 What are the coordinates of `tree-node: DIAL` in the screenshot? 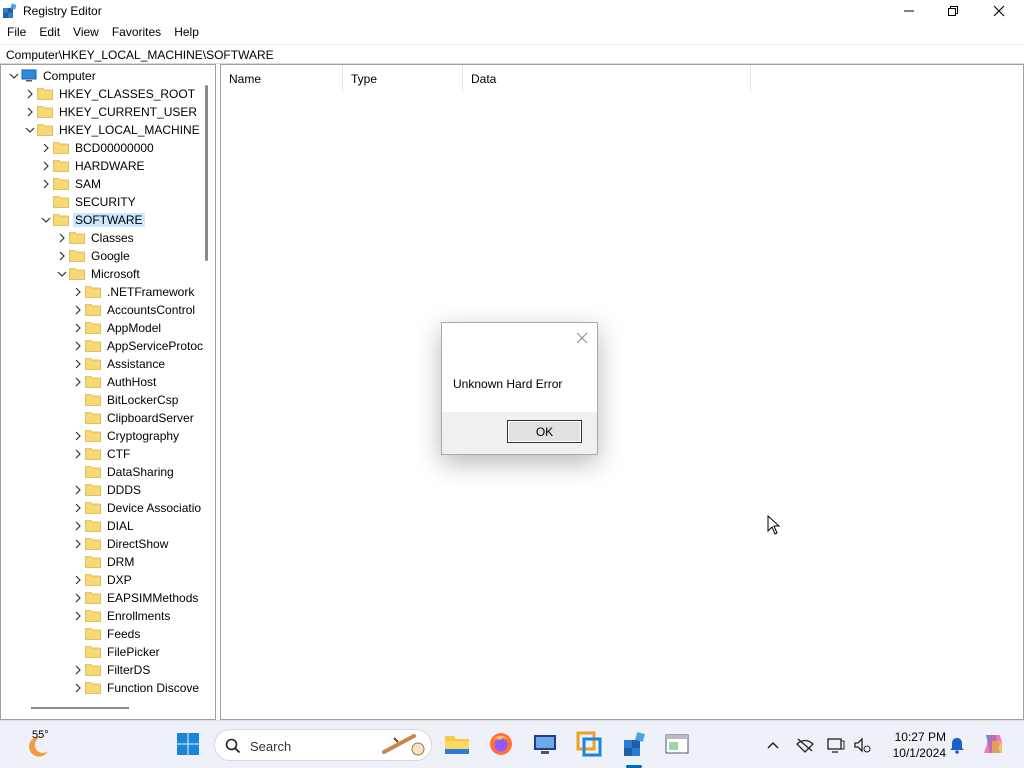 It's located at (101, 526).